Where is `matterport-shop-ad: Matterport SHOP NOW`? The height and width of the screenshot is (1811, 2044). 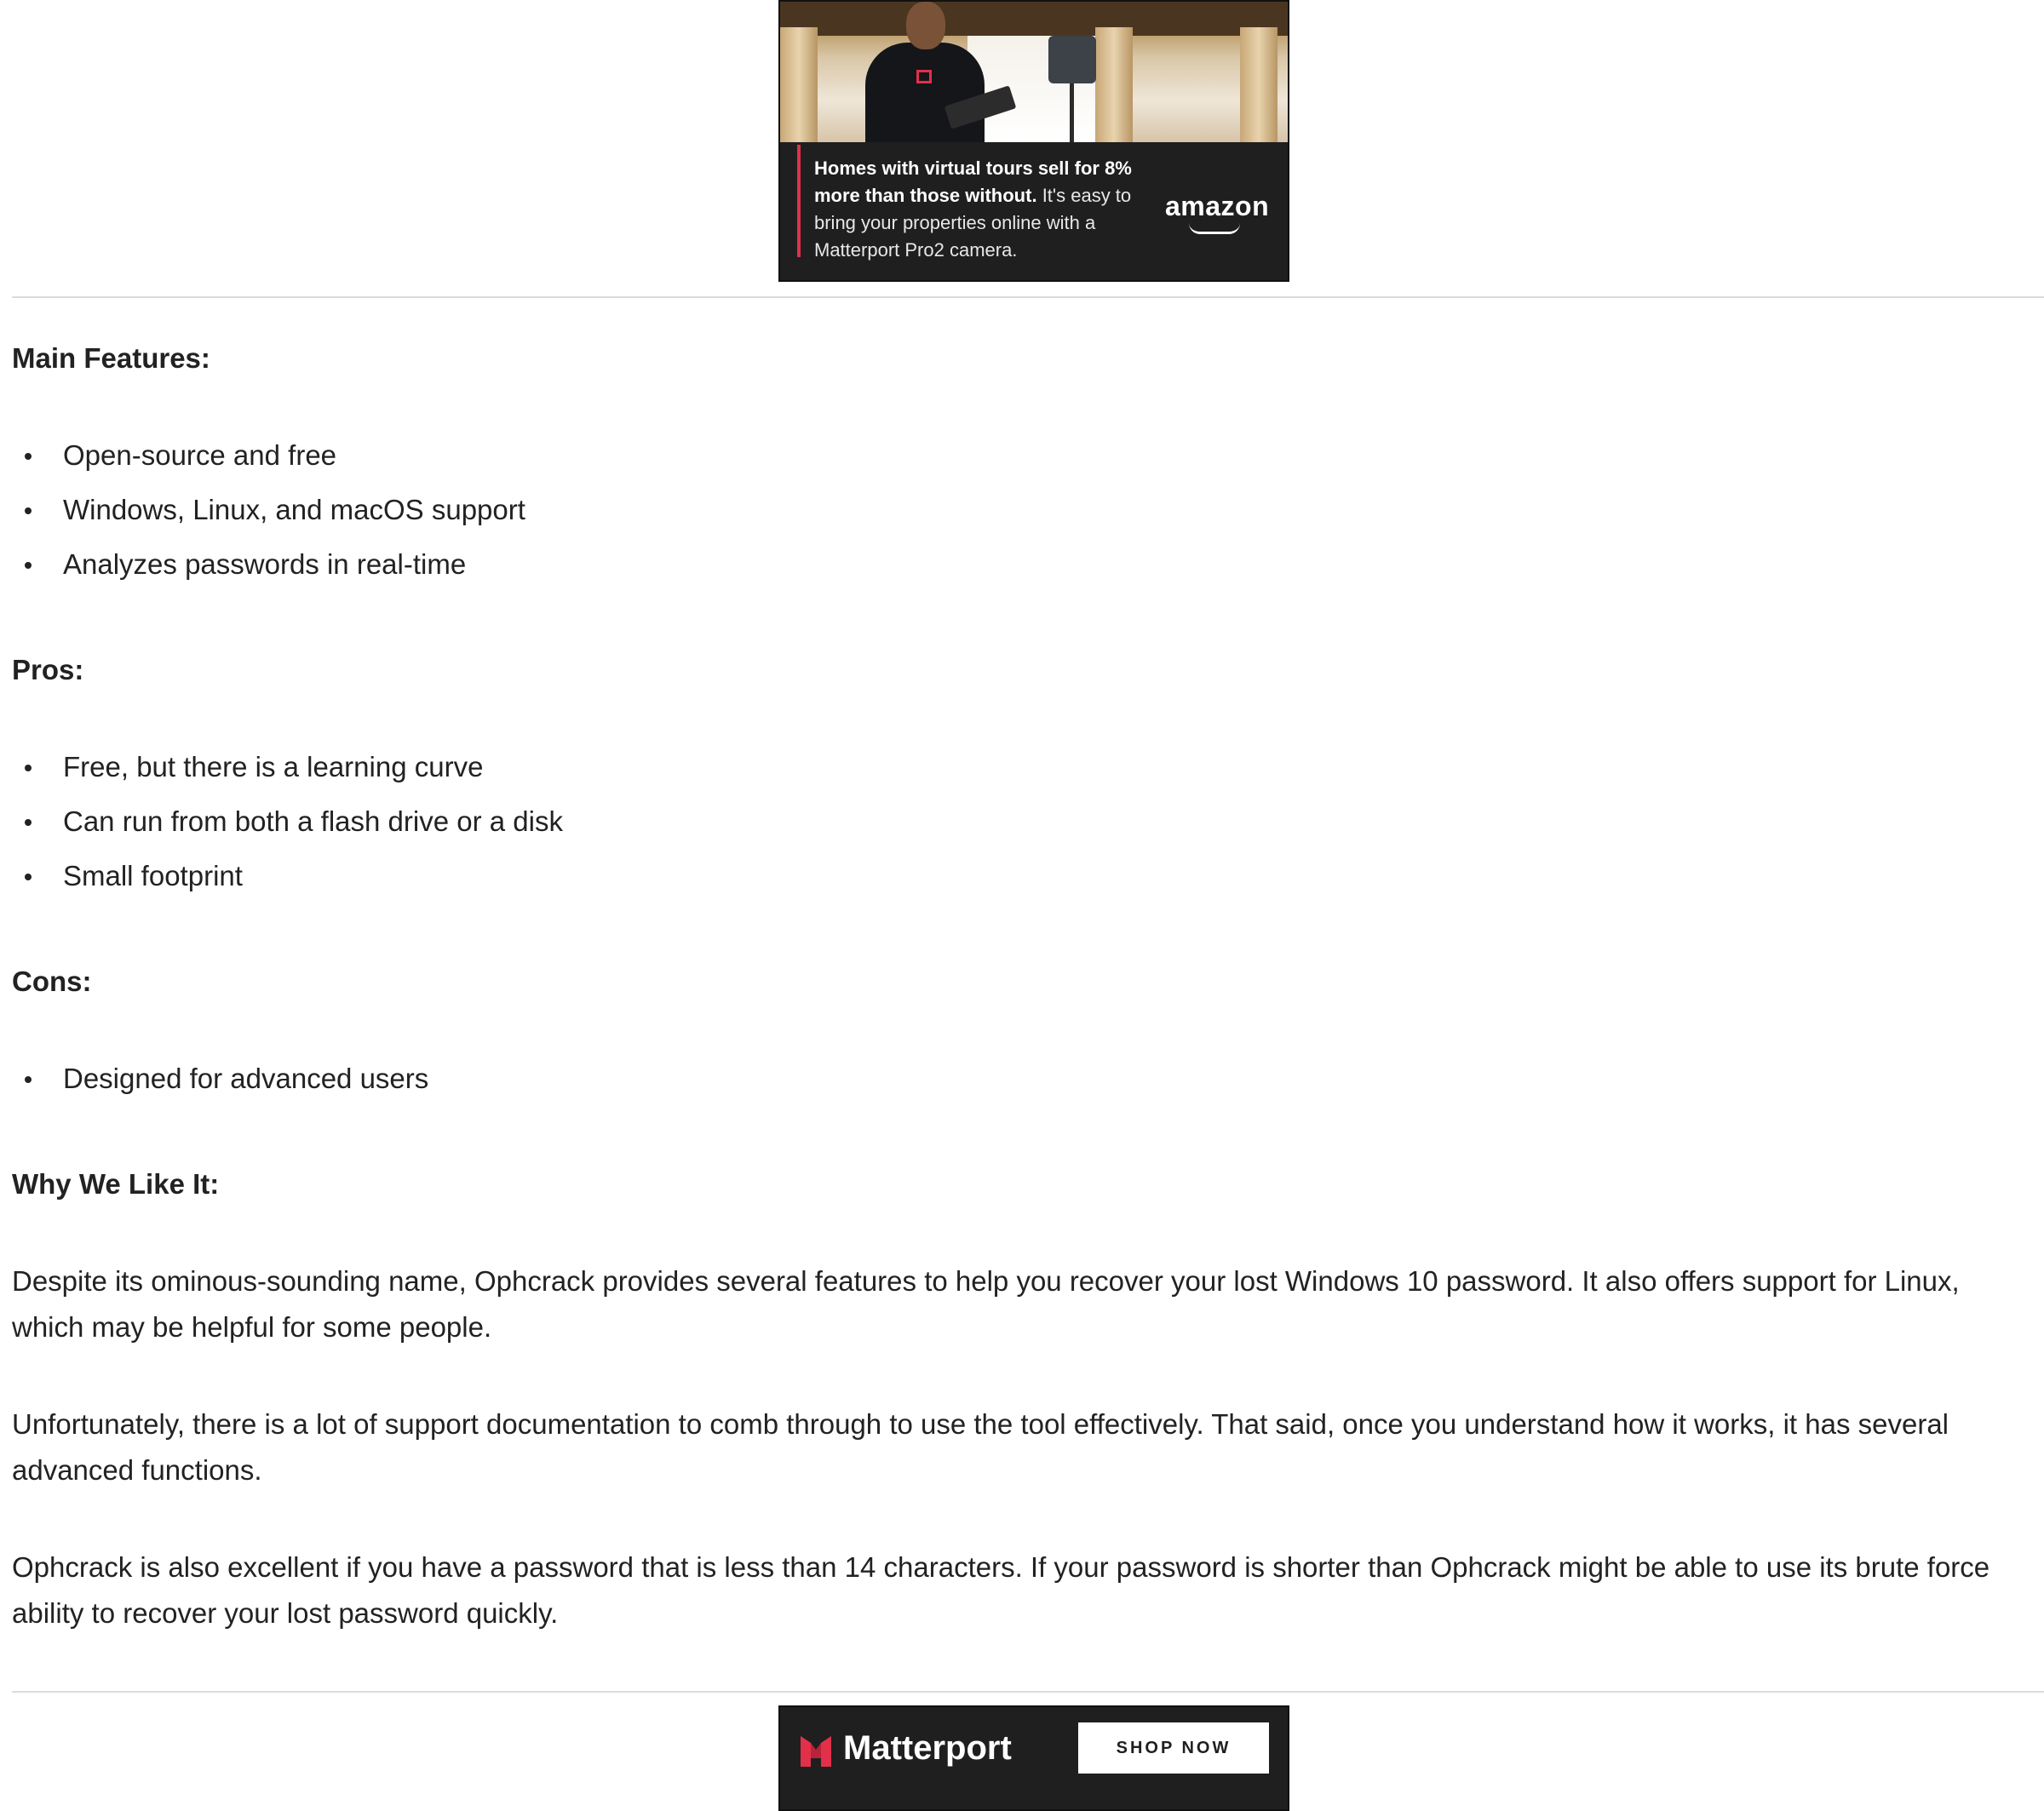 matterport-shop-ad: Matterport SHOP NOW is located at coordinates (1033, 1758).